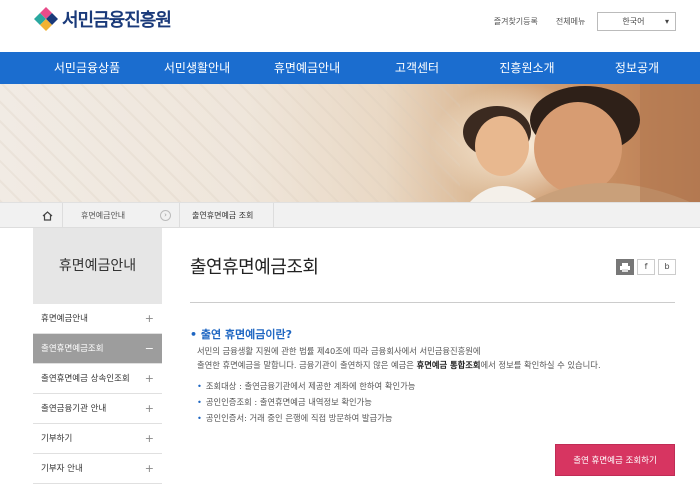 This screenshot has width=700, height=492. Describe the element at coordinates (417, 68) in the screenshot. I see `nav-item-customer-center: 고객센터` at that location.